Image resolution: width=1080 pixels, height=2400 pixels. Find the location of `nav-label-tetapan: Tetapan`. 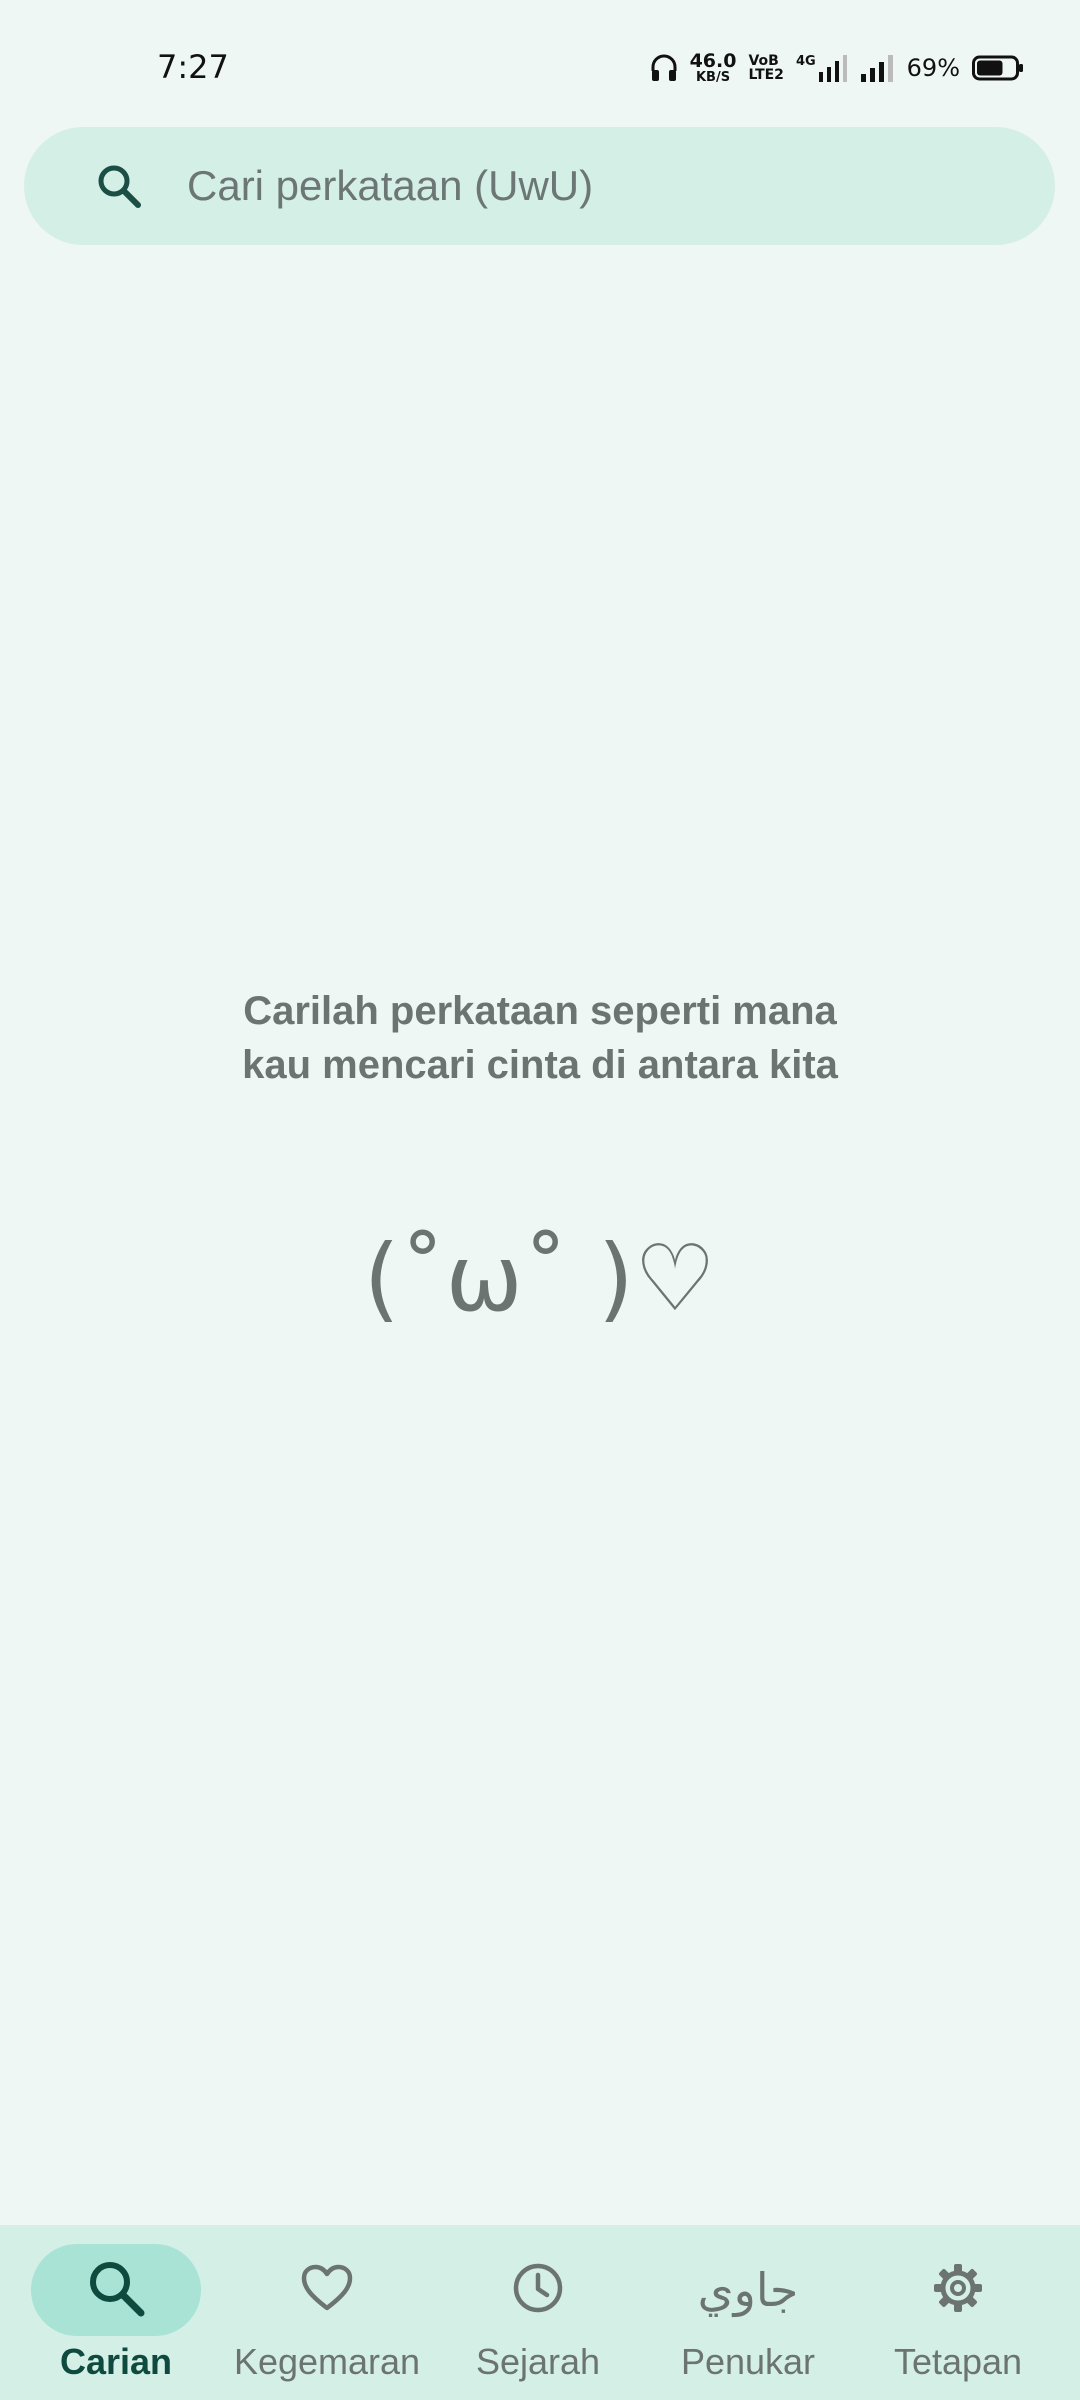

nav-label-tetapan: Tetapan is located at coordinates (958, 2361).